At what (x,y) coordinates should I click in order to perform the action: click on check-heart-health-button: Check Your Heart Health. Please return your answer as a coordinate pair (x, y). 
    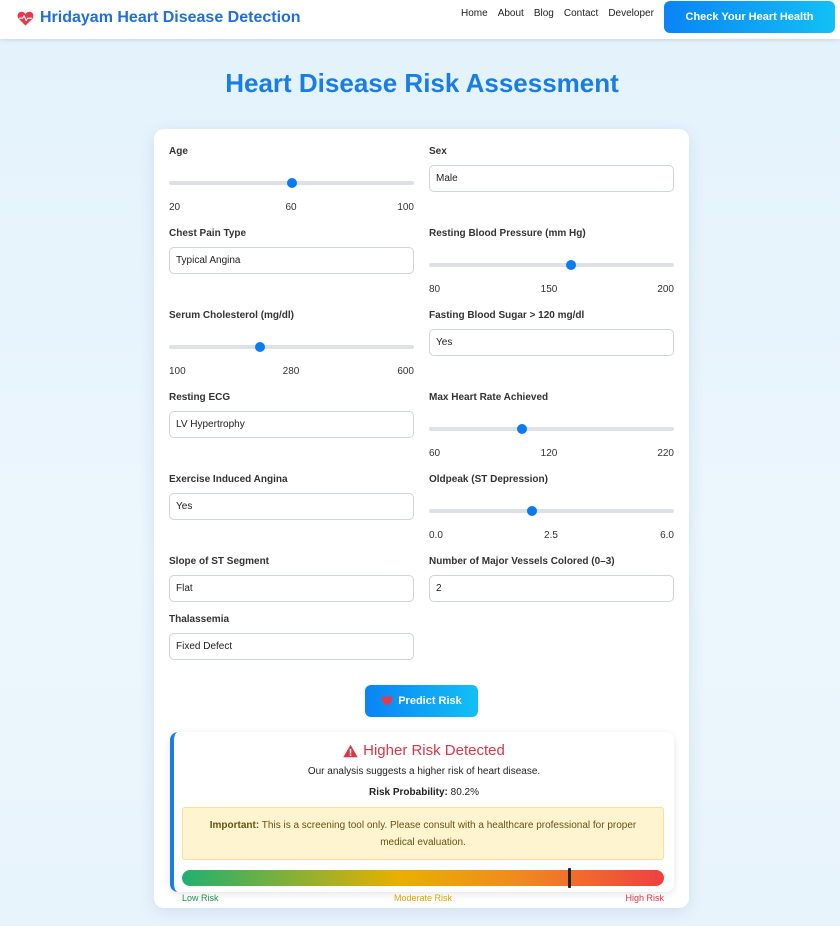
    Looking at the image, I should click on (749, 17).